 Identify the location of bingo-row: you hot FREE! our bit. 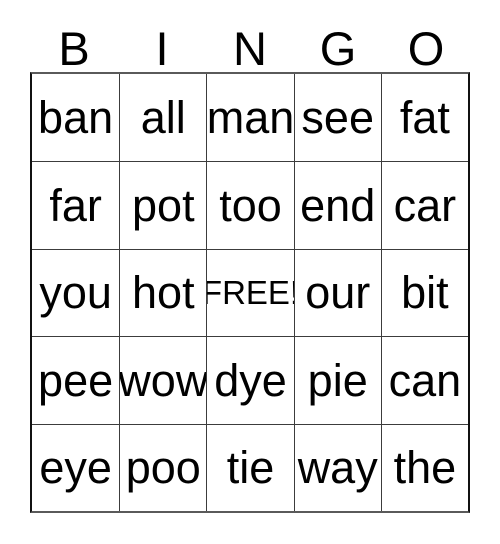
(250, 292).